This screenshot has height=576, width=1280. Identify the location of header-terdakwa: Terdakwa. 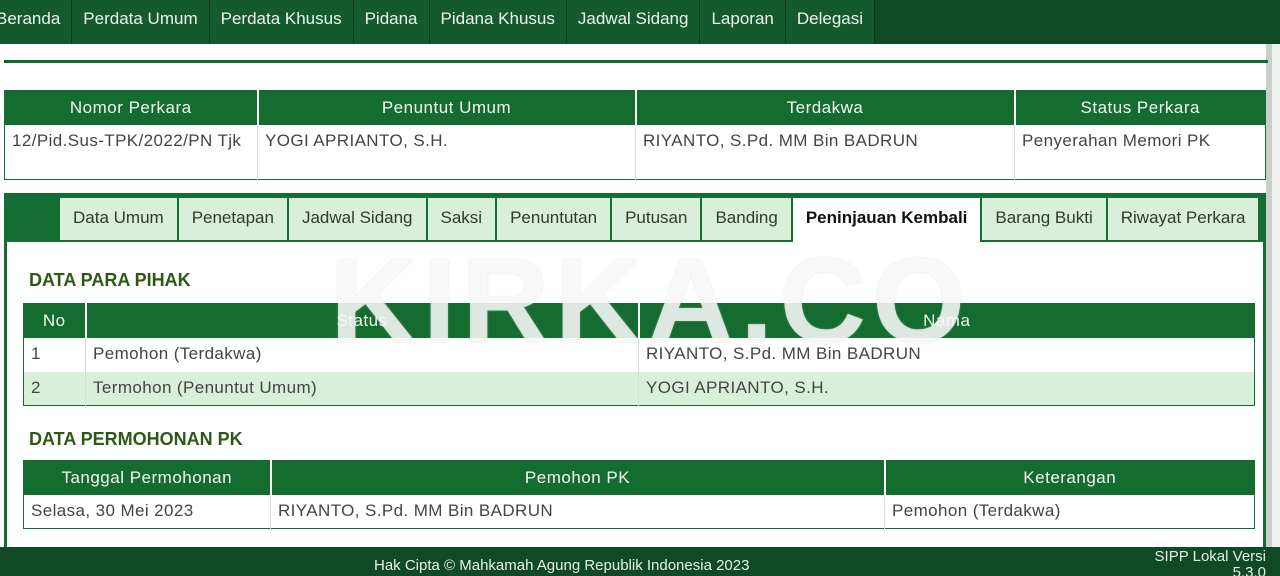
(825, 107).